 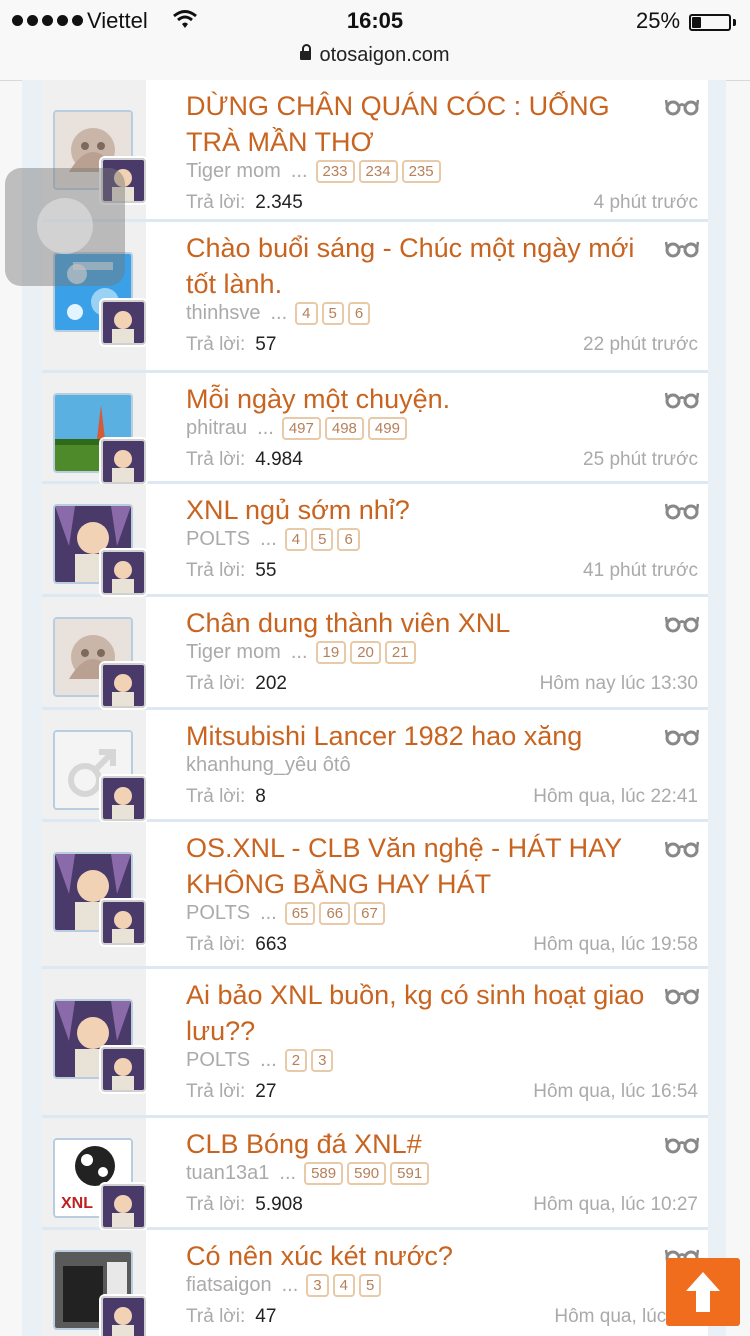 What do you see at coordinates (367, 1173) in the screenshot?
I see `page-link: 590` at bounding box center [367, 1173].